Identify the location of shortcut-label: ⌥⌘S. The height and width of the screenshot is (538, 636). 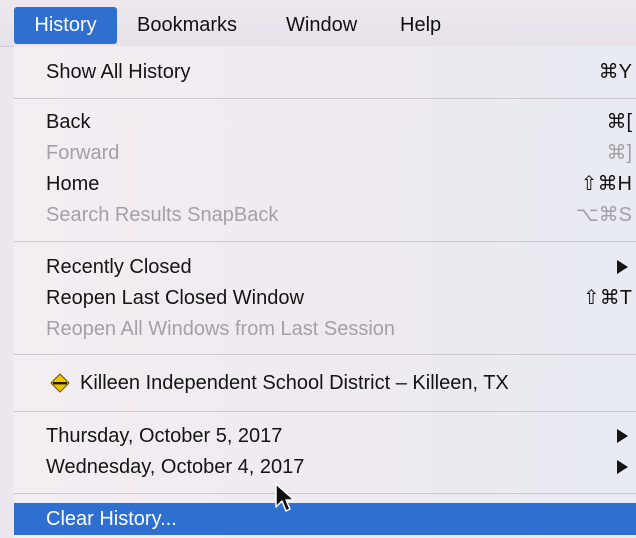
(603, 215).